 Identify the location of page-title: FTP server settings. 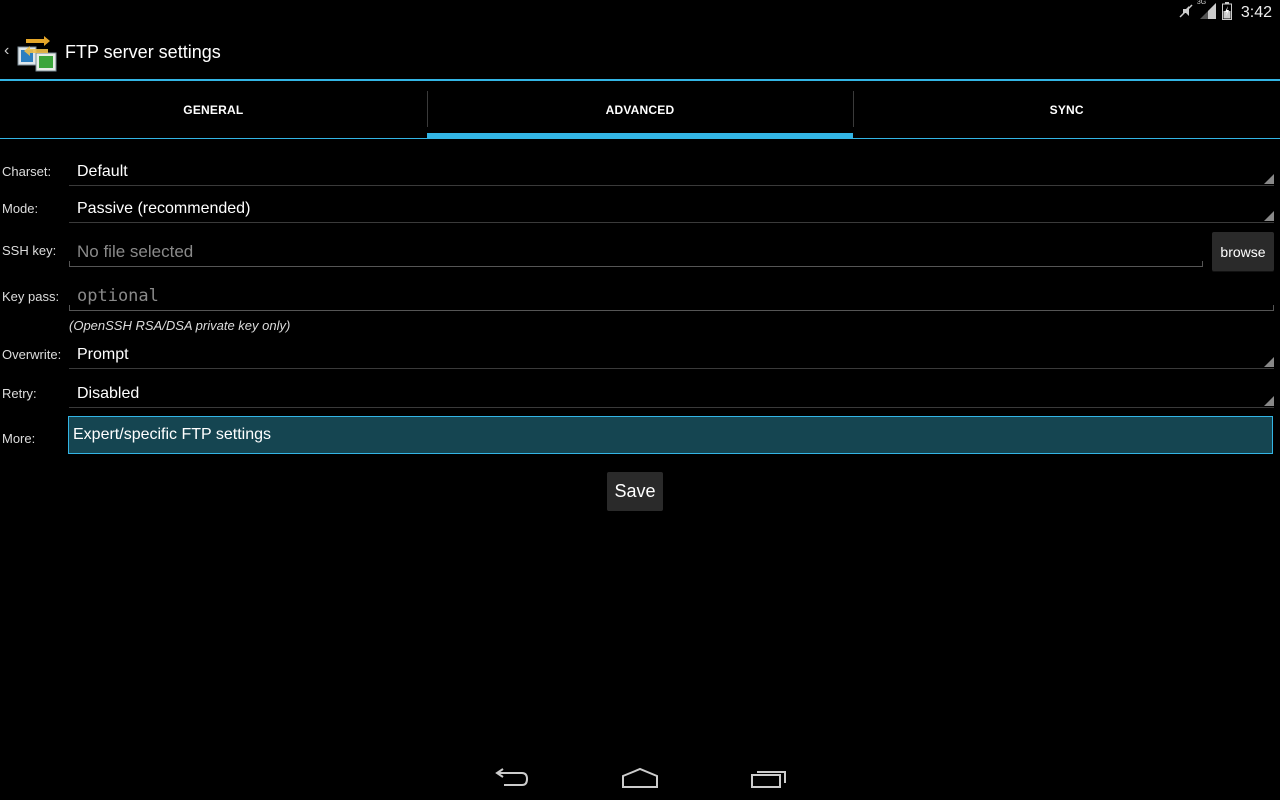
(143, 52).